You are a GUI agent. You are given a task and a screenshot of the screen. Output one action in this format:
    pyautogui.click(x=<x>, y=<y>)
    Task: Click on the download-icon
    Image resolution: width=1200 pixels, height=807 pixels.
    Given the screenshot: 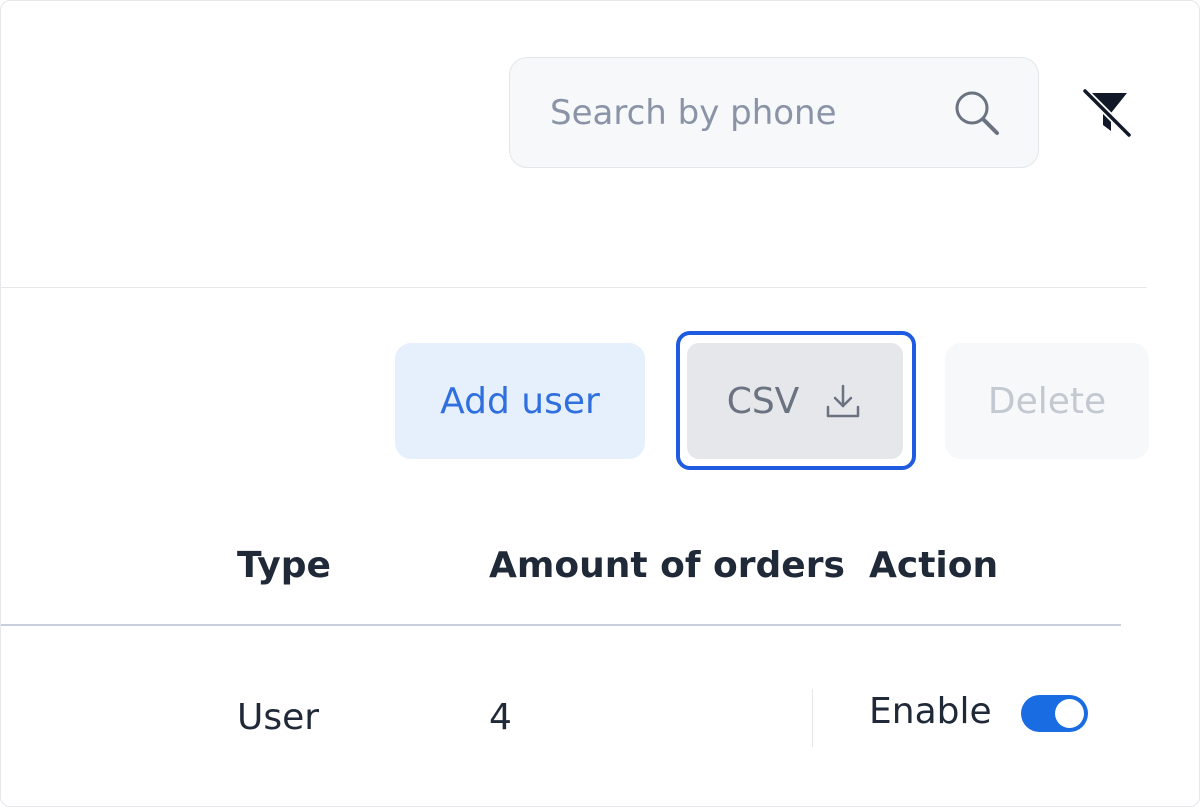 What is the action you would take?
    pyautogui.click(x=843, y=401)
    